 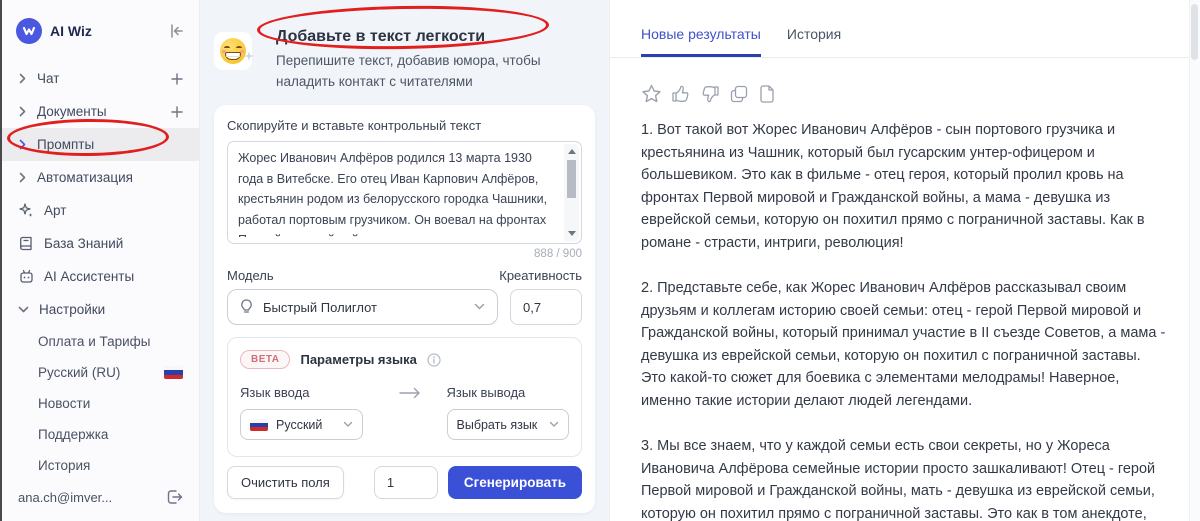 What do you see at coordinates (739, 94) in the screenshot?
I see `copy-icon` at bounding box center [739, 94].